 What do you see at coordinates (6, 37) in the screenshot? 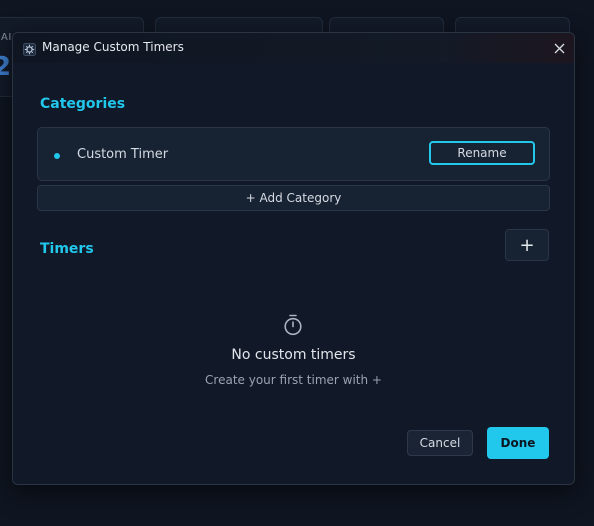
I see `background-card-label: DAI` at bounding box center [6, 37].